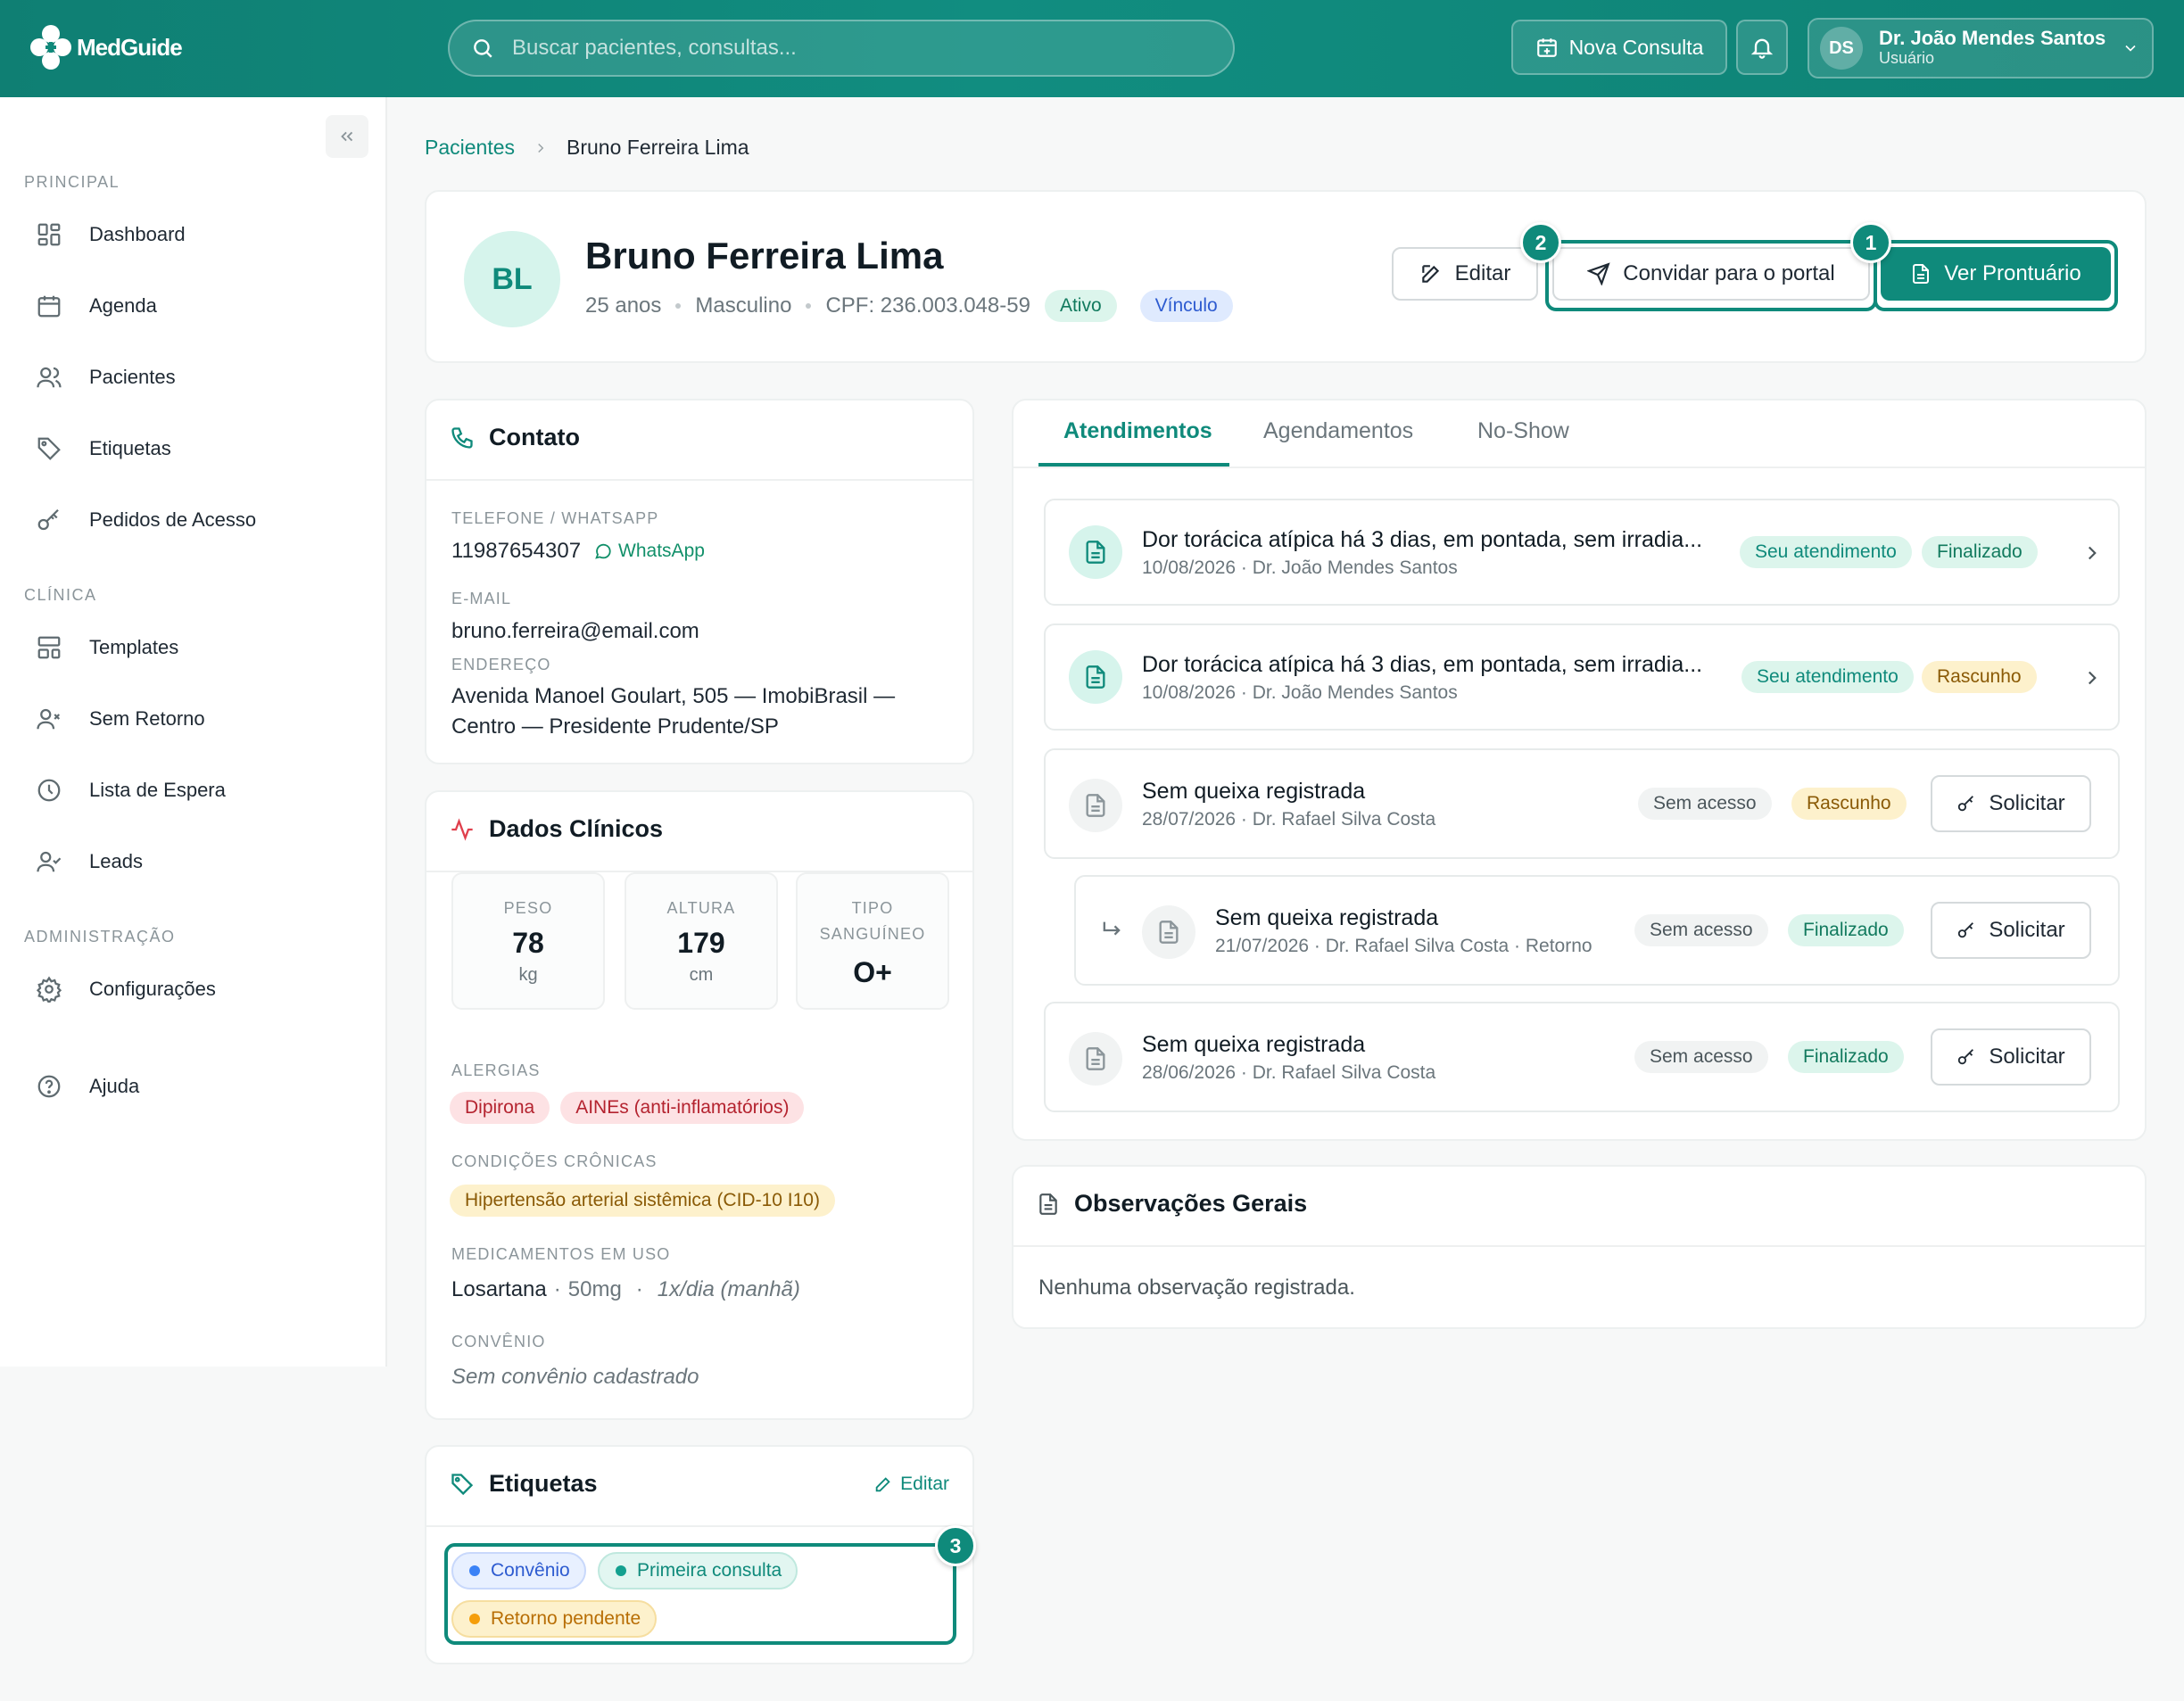 This screenshot has width=2184, height=1701. Describe the element at coordinates (1981, 48) in the screenshot. I see `user-menu: DS Dr. João Mendes Santos Usuário` at that location.